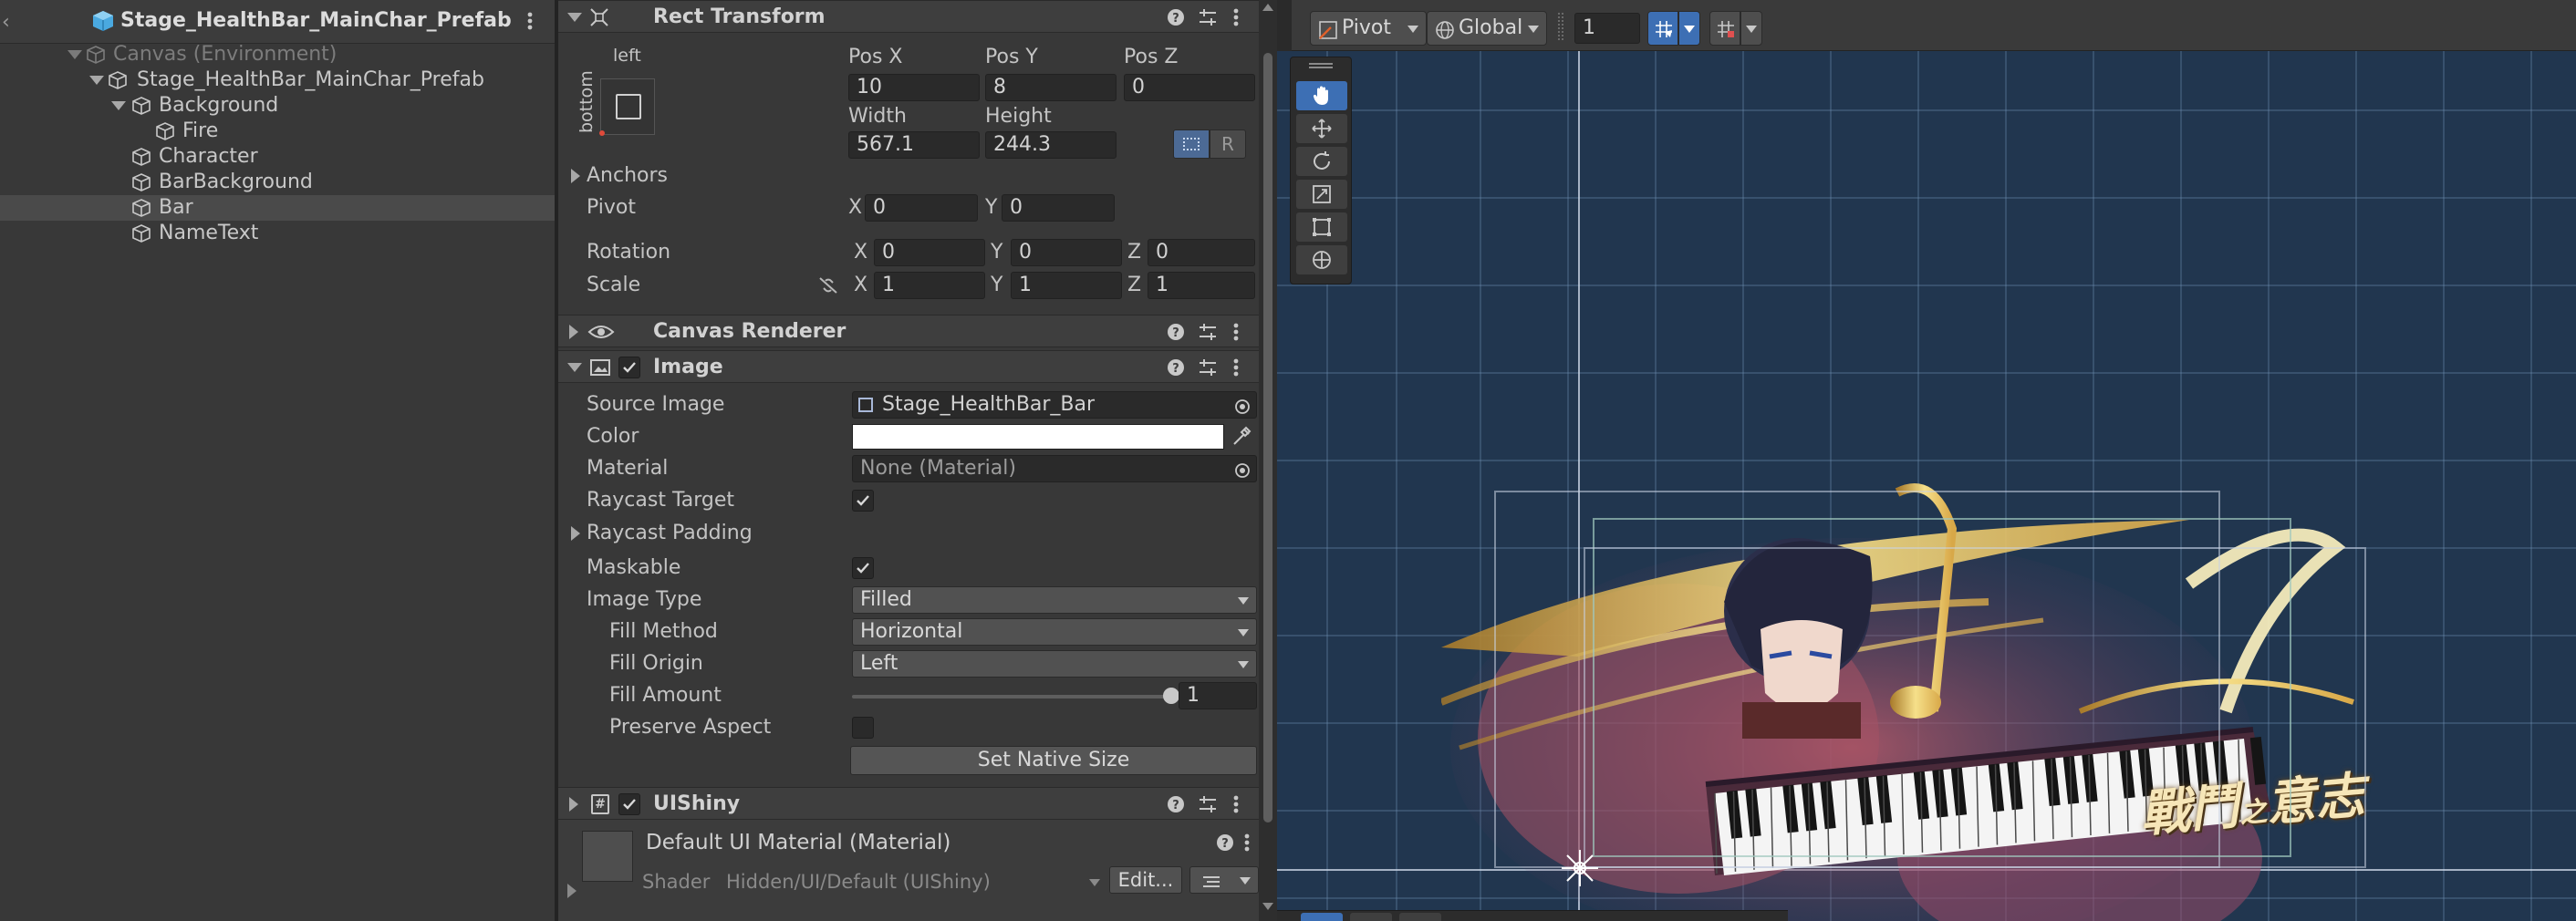 The image size is (2576, 921). What do you see at coordinates (1051, 88) in the screenshot?
I see `pos-y-field: 8` at bounding box center [1051, 88].